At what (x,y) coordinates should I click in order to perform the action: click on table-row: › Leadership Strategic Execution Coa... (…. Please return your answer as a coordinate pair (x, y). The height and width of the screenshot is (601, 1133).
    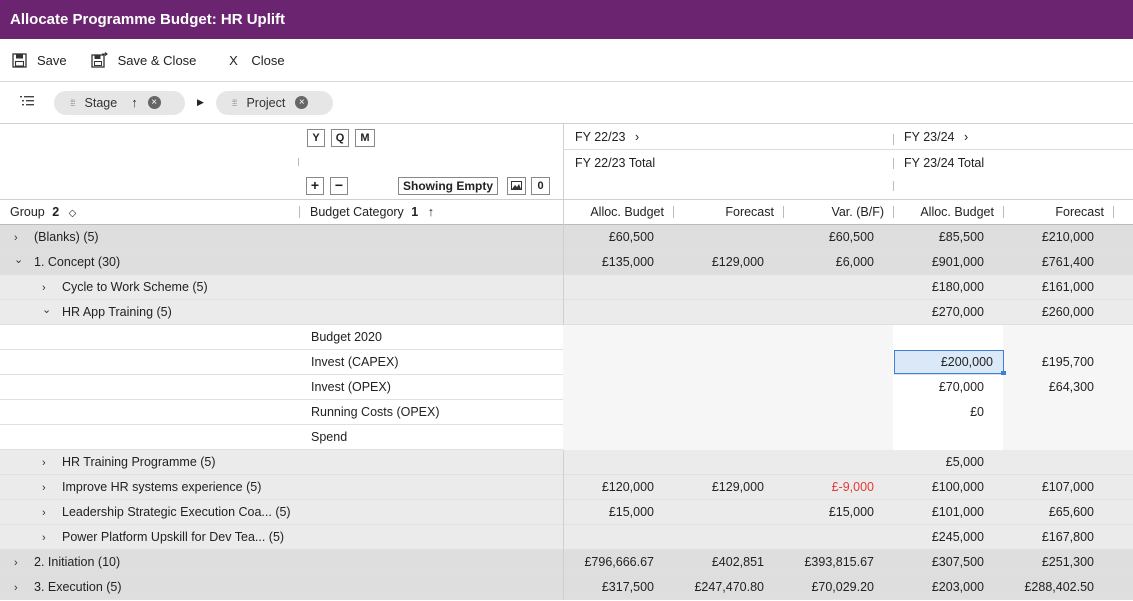
    Looking at the image, I should click on (566, 512).